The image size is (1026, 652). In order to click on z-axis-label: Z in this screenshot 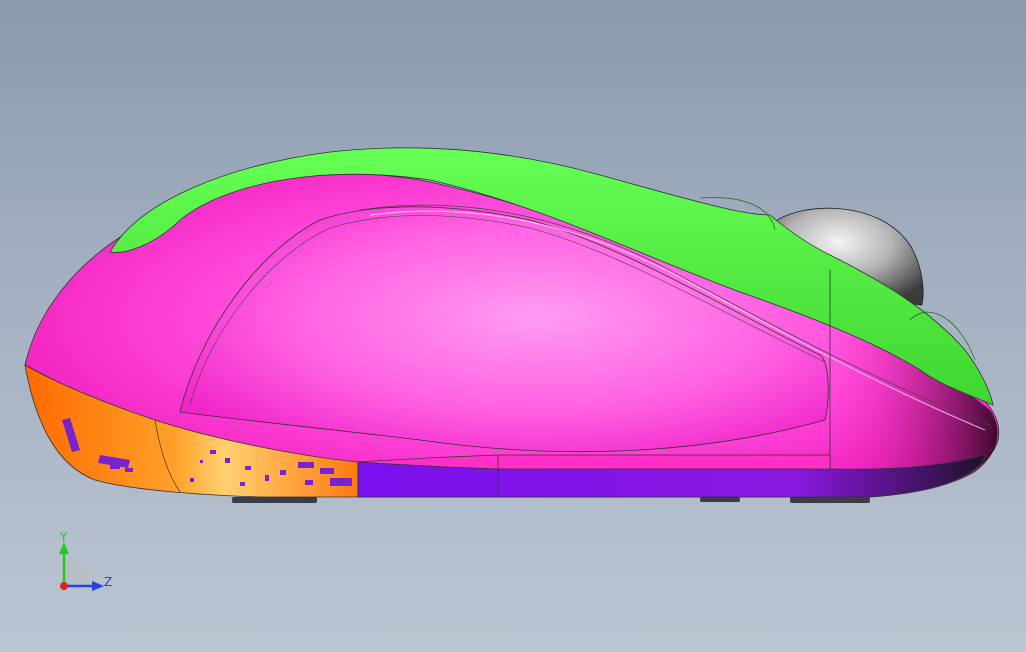, I will do `click(108, 582)`.